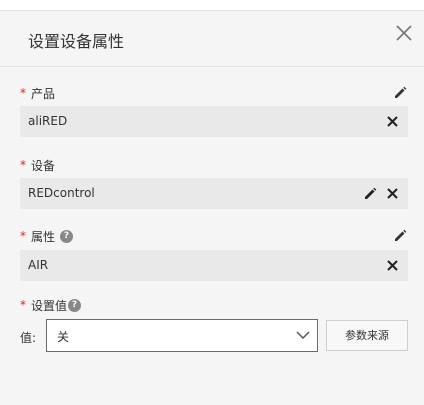 The width and height of the screenshot is (424, 405). What do you see at coordinates (400, 92) in the screenshot?
I see `product-edit-pencil-icon` at bounding box center [400, 92].